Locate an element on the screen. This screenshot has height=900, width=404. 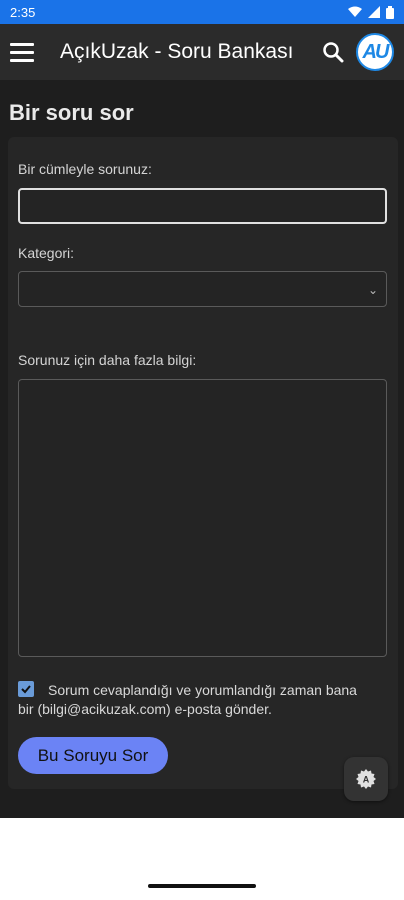
status-time: 2:35 is located at coordinates (23, 12).